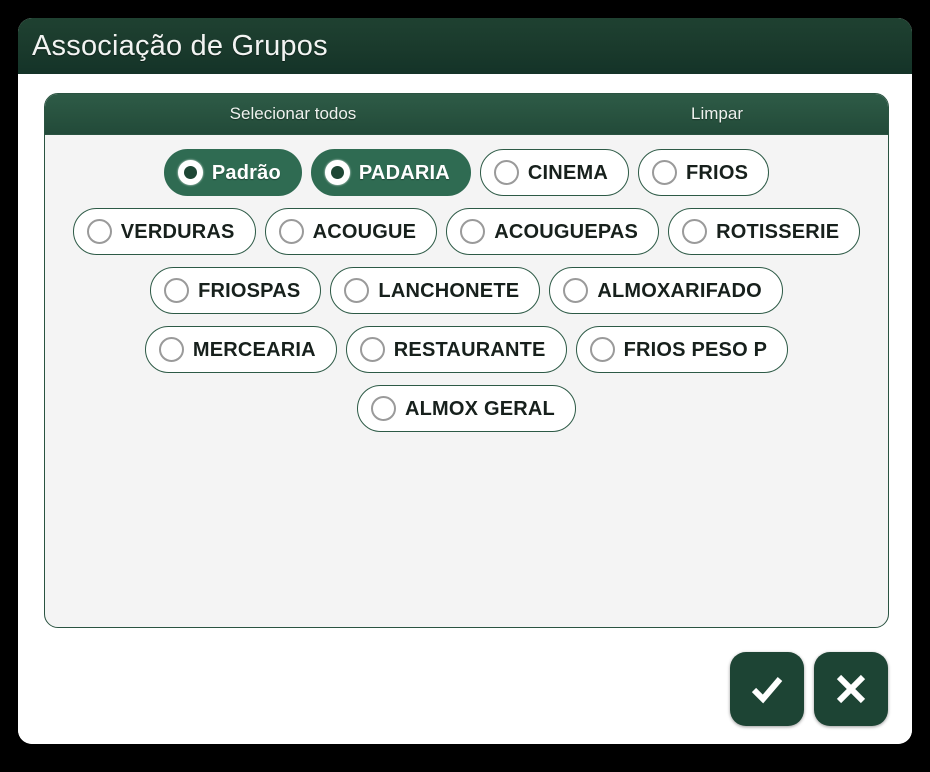  I want to click on group-chip: FRIOSPAS, so click(236, 290).